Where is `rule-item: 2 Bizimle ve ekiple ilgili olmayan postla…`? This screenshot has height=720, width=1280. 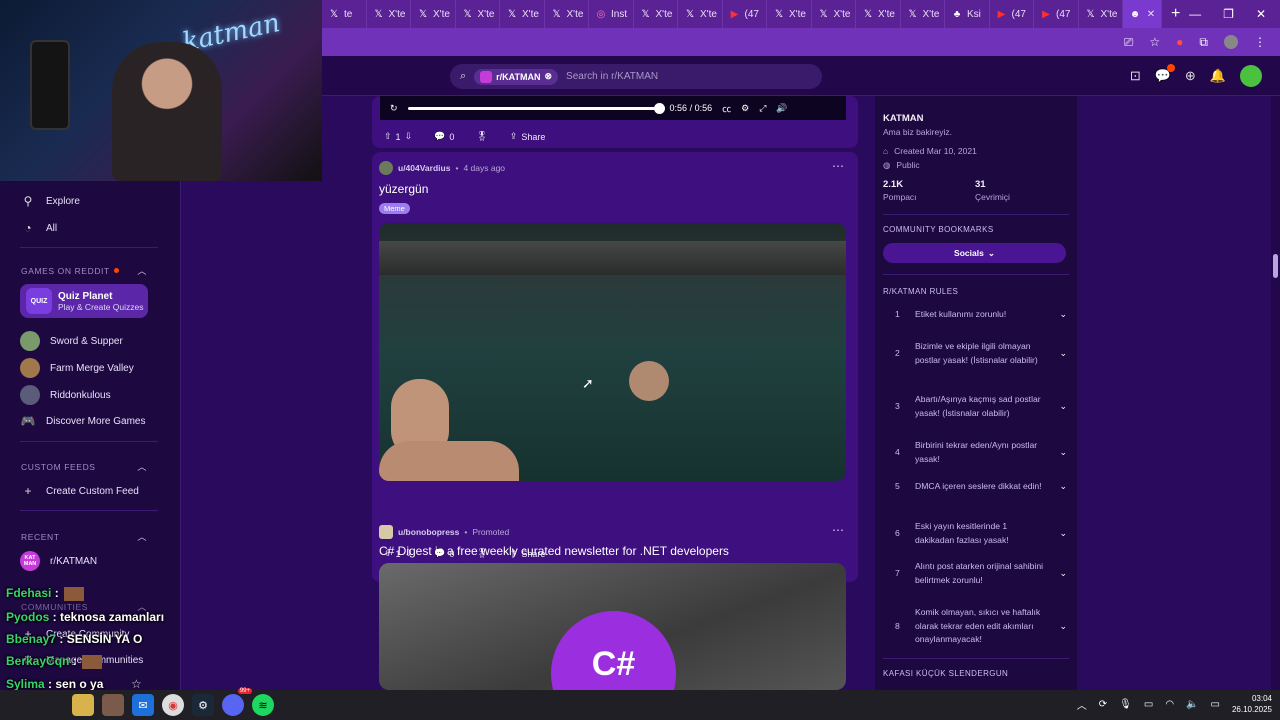 rule-item: 2 Bizimle ve ekiple ilgili olmayan postla… is located at coordinates (981, 353).